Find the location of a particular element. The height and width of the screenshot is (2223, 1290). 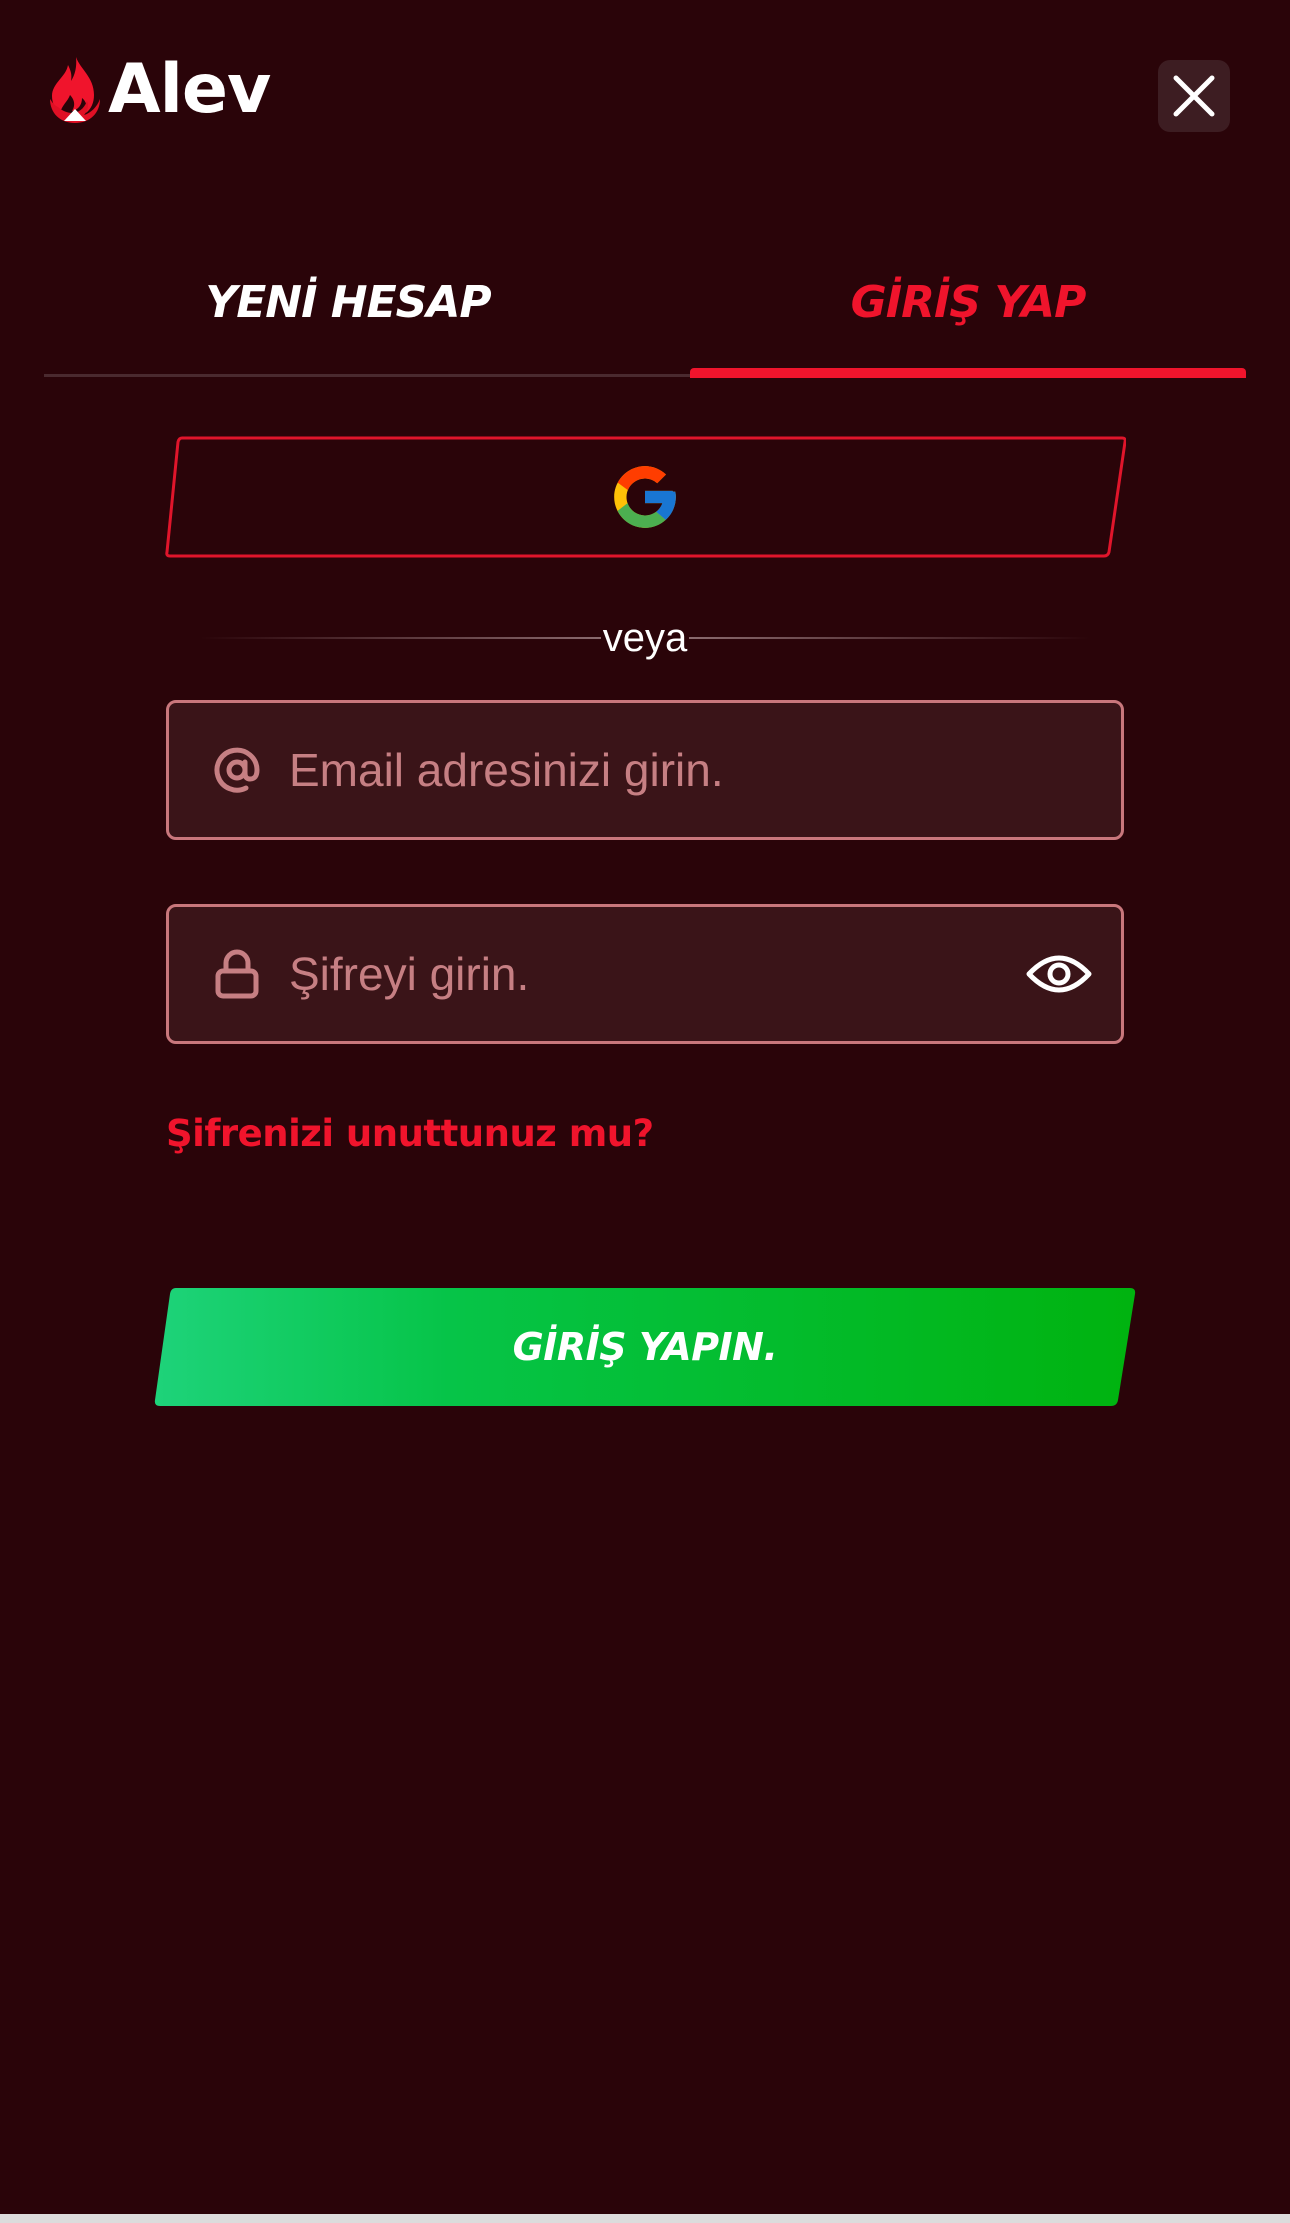

header: Alev is located at coordinates (645, 95).